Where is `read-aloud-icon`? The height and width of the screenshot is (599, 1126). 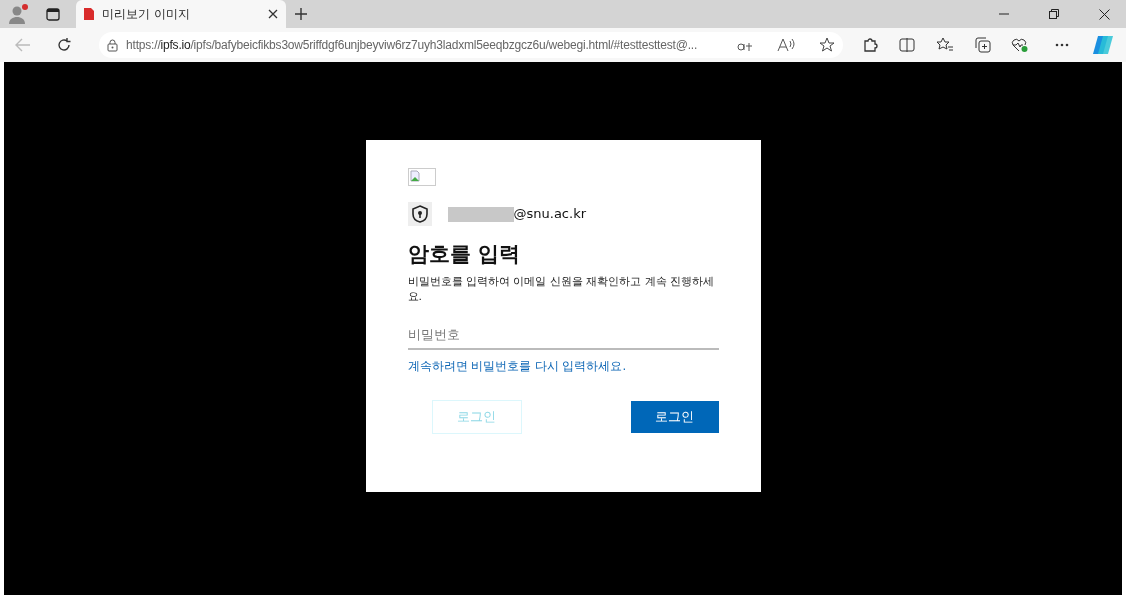
read-aloud-icon is located at coordinates (786, 45).